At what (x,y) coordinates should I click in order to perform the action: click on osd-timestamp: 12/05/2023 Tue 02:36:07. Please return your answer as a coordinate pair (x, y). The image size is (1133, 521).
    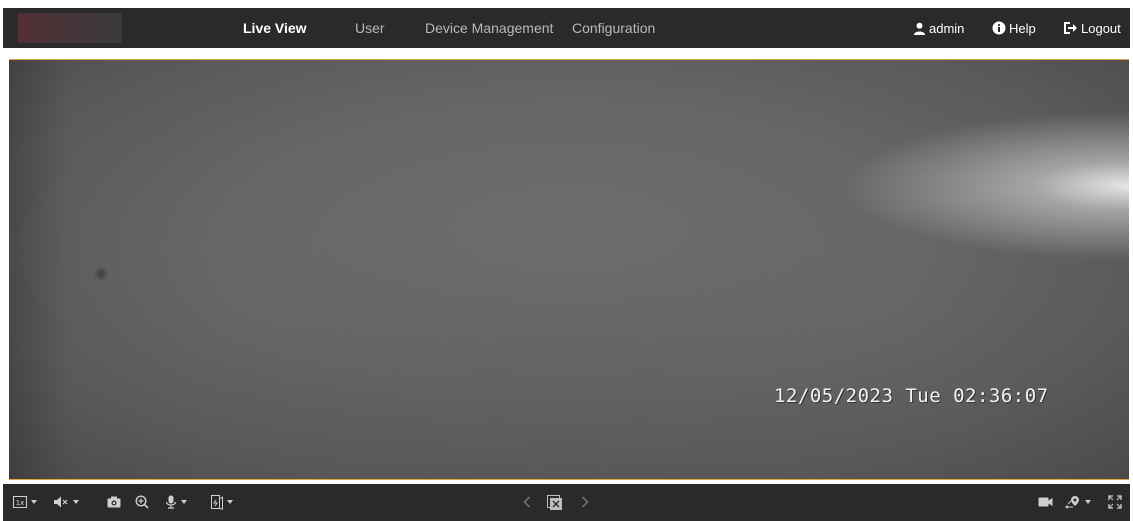
    Looking at the image, I should click on (911, 396).